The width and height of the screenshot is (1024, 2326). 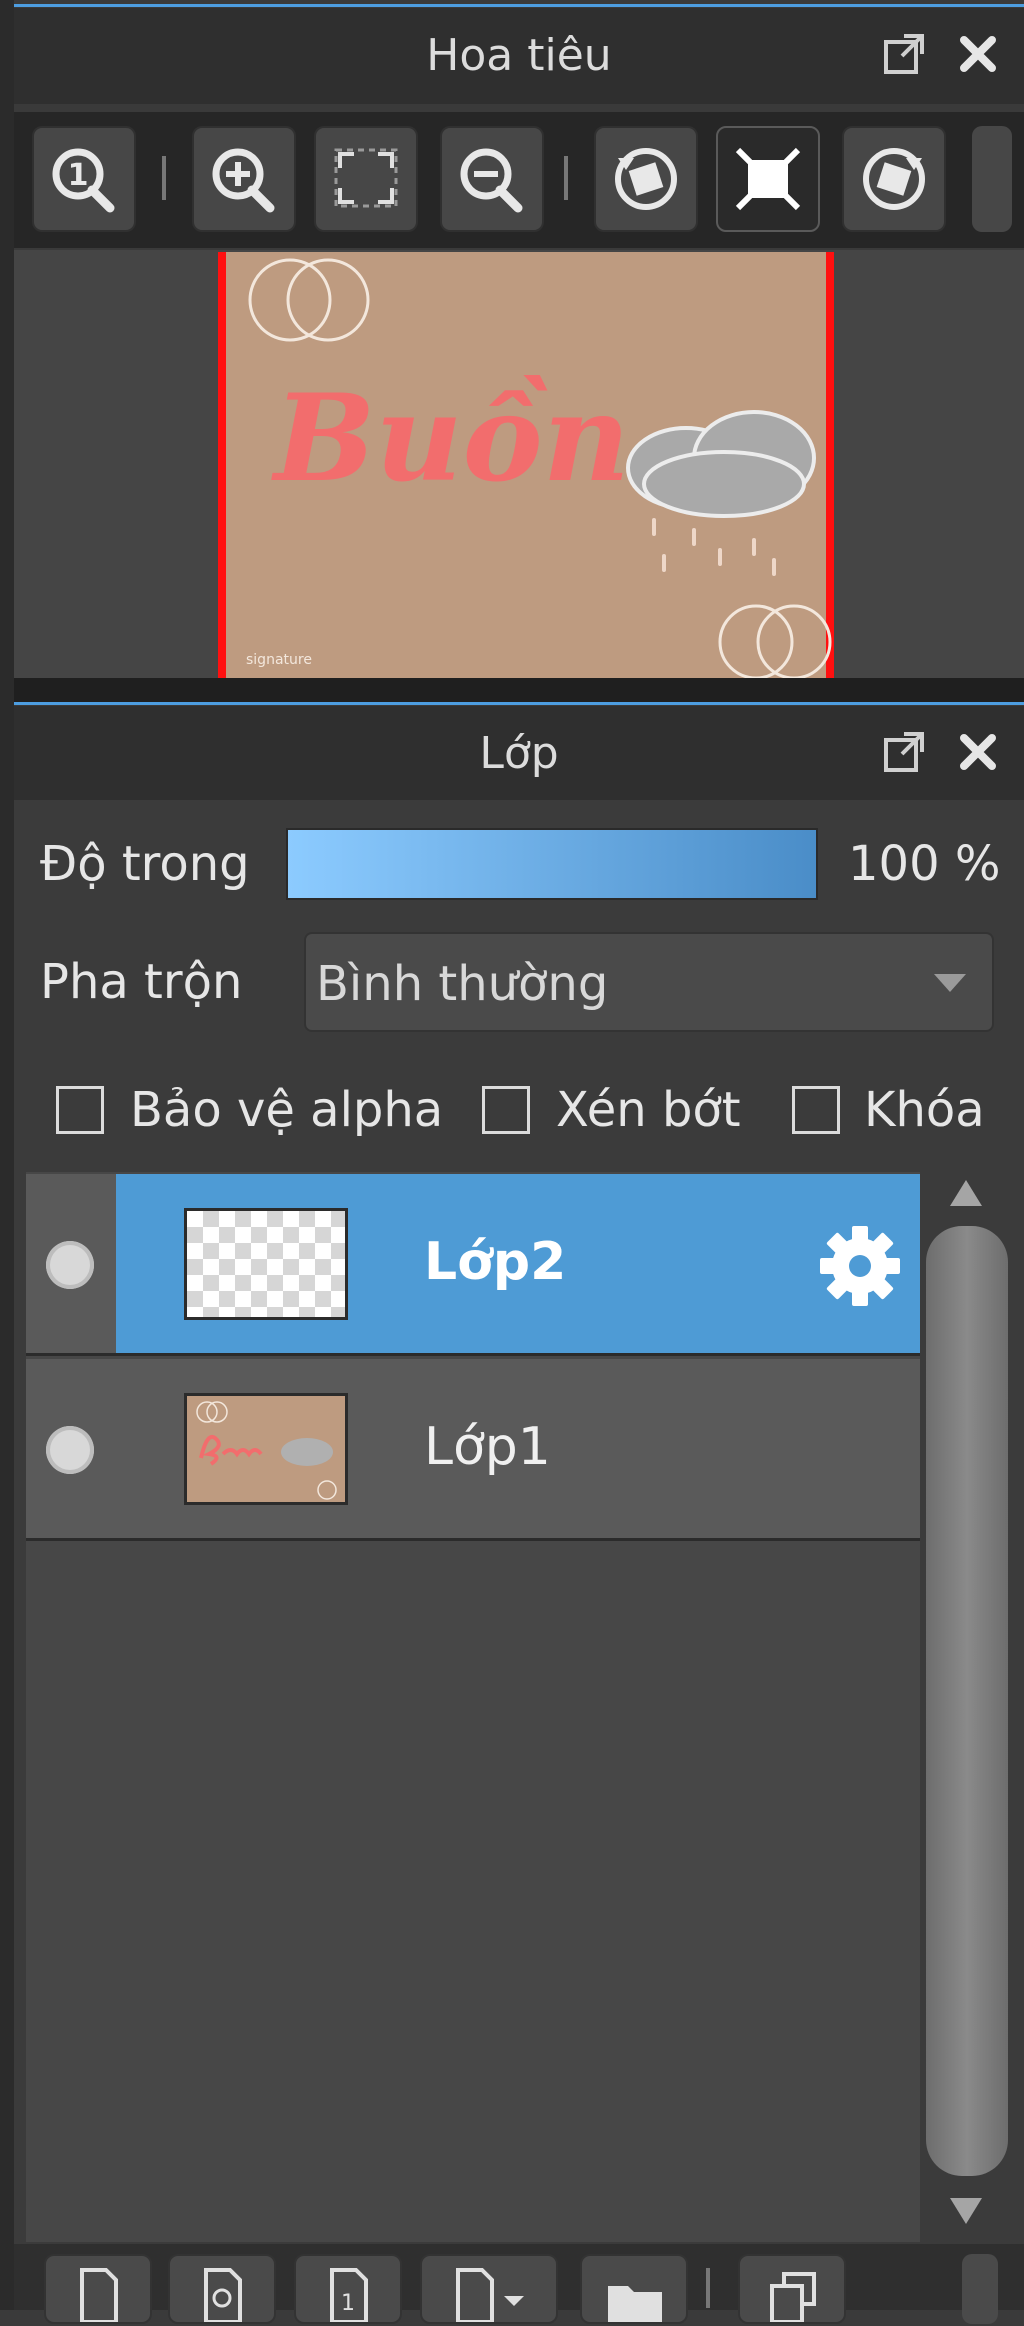 I want to click on scrollbar-thumb, so click(x=967, y=1701).